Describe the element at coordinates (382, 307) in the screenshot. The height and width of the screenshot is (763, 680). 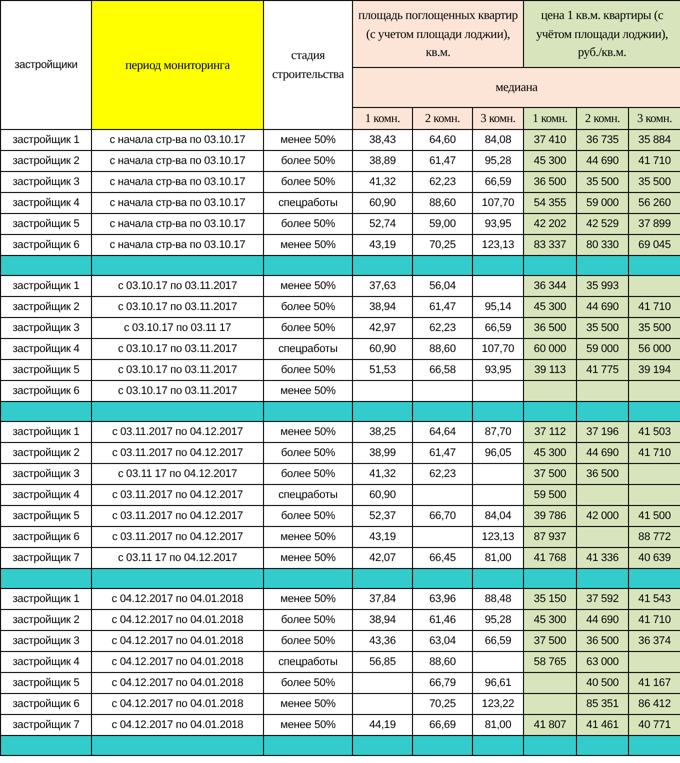
I see `table-cell: 38,94` at that location.